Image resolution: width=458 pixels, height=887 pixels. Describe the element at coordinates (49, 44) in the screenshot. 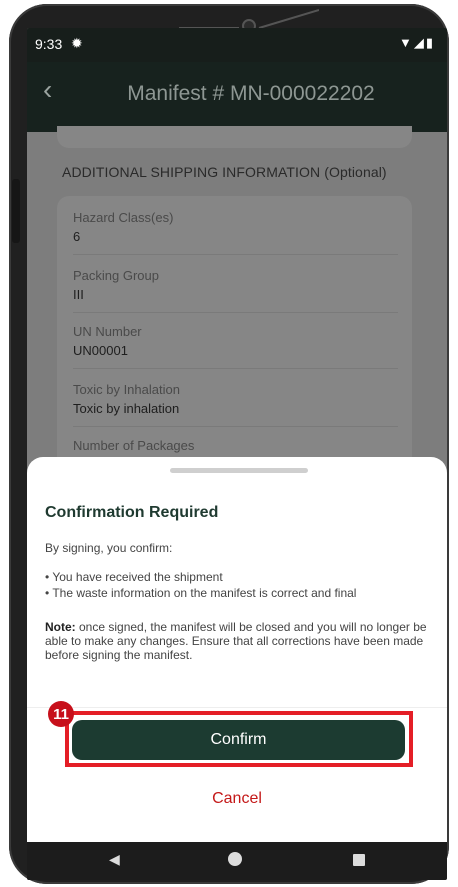

I see `status-time: 9:33` at that location.